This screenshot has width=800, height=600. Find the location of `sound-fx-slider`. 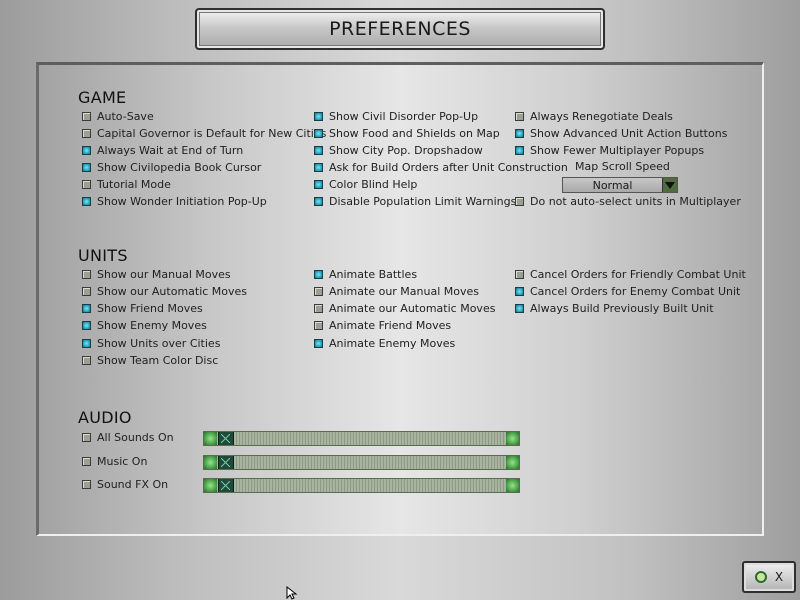

sound-fx-slider is located at coordinates (361, 485).